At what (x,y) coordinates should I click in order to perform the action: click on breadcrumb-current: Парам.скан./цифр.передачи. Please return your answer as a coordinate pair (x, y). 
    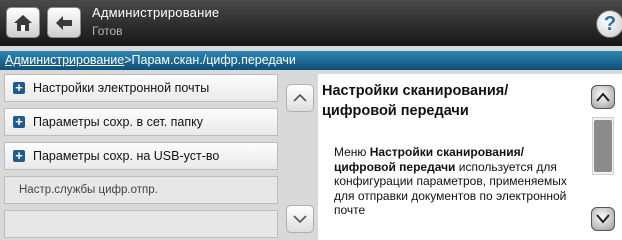
    Looking at the image, I should click on (213, 60).